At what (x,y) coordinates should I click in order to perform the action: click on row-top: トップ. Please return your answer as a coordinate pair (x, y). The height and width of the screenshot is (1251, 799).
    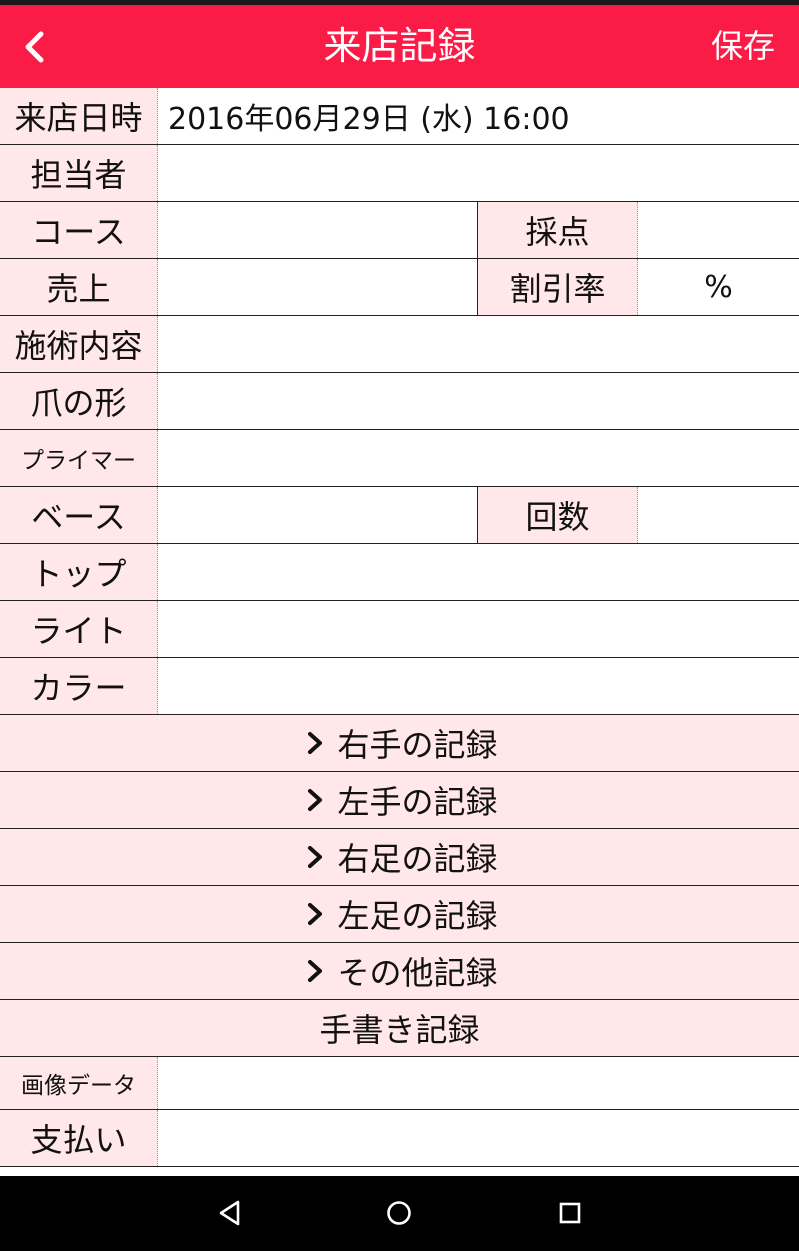
    Looking at the image, I should click on (399, 572).